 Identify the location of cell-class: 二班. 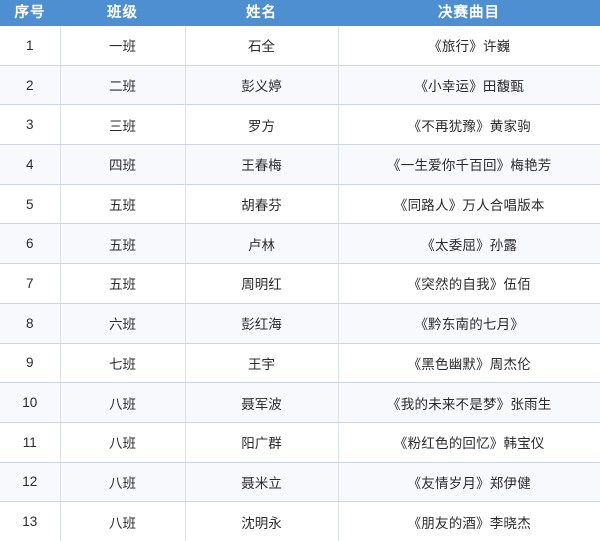
(123, 85).